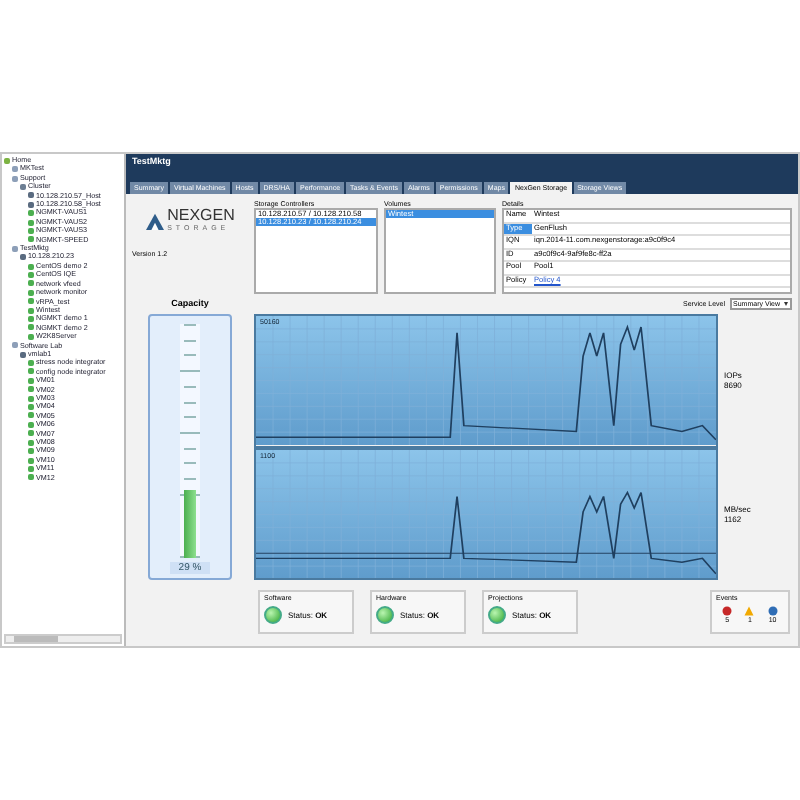 The image size is (800, 800). I want to click on logo-name: NEXGEN, so click(201, 216).